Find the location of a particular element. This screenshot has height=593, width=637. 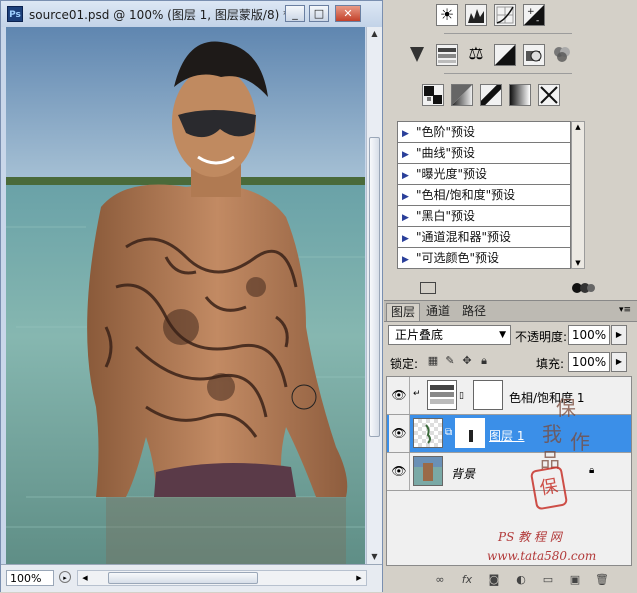

lock-label: 锁定: is located at coordinates (404, 364).